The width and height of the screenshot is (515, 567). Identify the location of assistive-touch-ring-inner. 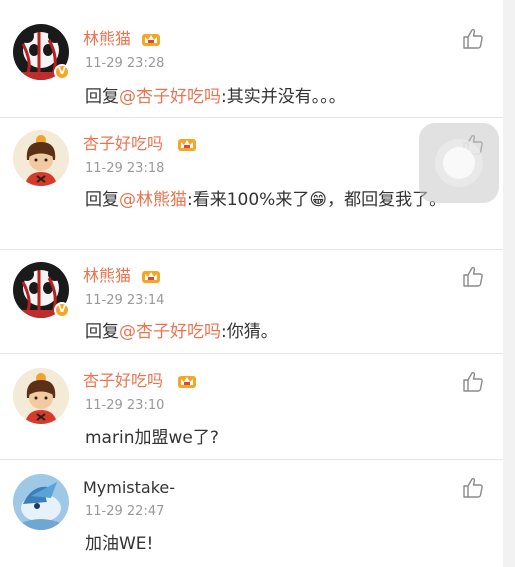
(459, 163).